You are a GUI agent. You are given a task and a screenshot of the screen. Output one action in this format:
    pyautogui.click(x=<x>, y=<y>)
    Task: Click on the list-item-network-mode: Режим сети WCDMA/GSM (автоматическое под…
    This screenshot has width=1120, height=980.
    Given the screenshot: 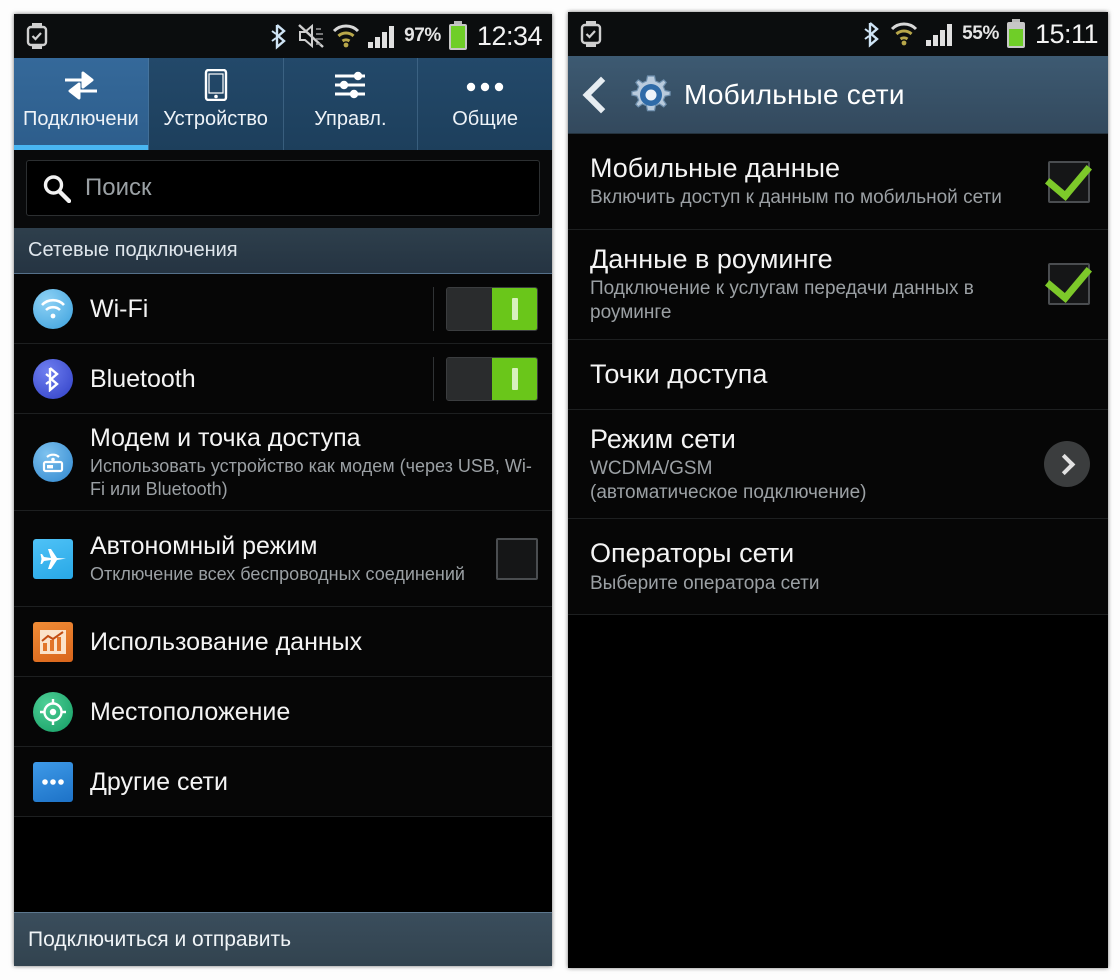 What is the action you would take?
    pyautogui.click(x=838, y=464)
    